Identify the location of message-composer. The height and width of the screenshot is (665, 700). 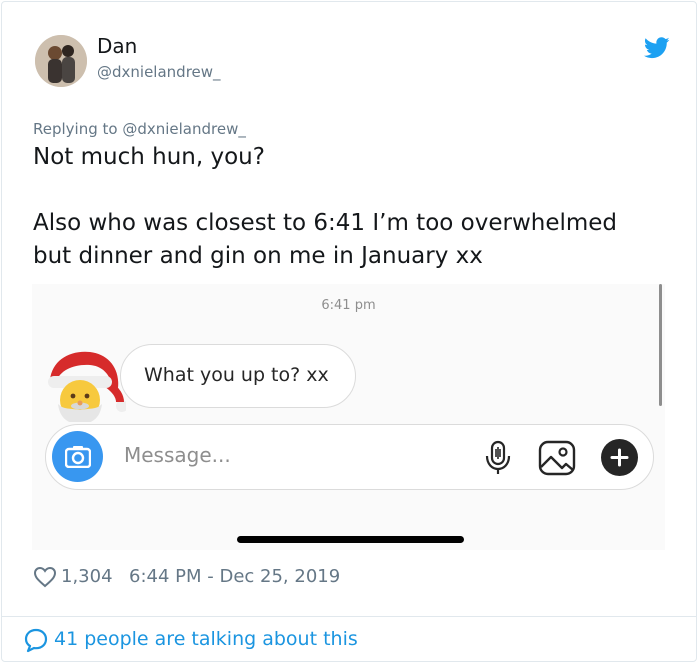
(349, 457).